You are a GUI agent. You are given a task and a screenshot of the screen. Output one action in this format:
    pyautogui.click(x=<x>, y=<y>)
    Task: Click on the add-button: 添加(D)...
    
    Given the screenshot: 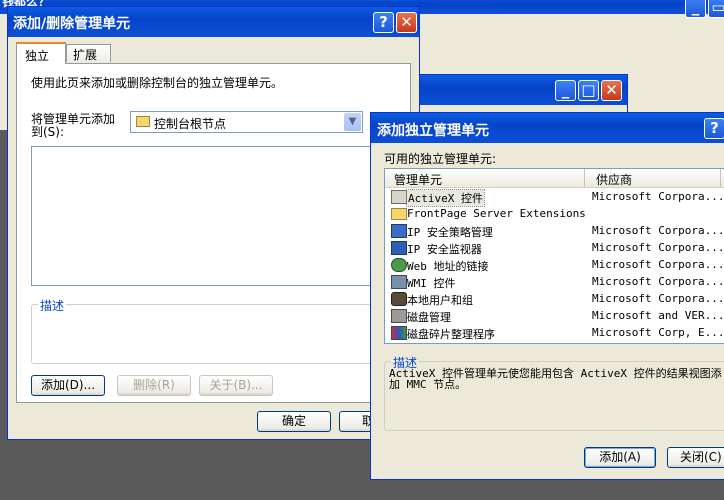 What is the action you would take?
    pyautogui.click(x=68, y=385)
    